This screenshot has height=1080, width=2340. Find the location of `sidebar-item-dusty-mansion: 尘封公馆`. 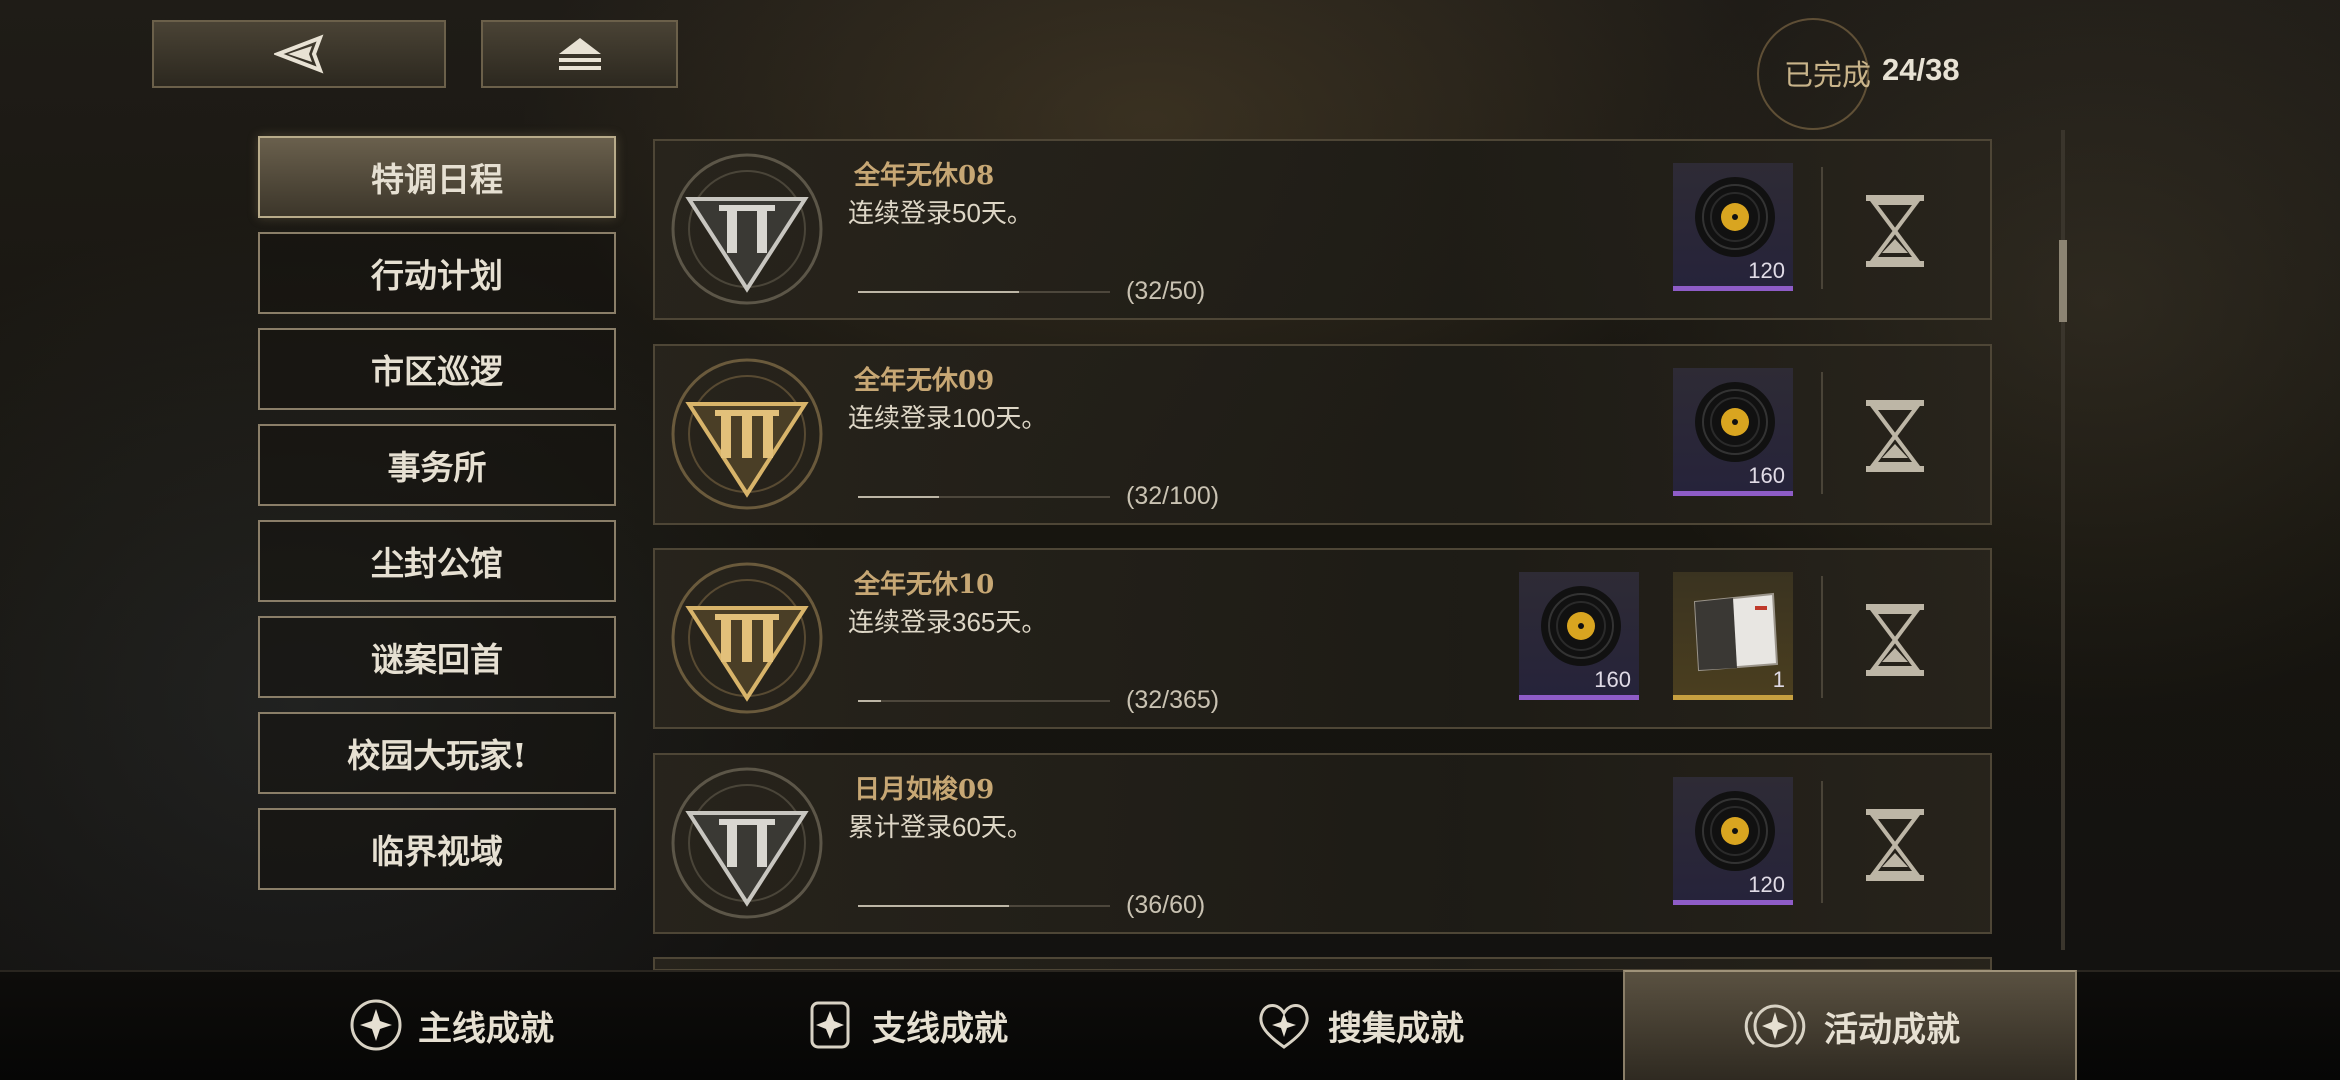

sidebar-item-dusty-mansion: 尘封公馆 is located at coordinates (437, 561).